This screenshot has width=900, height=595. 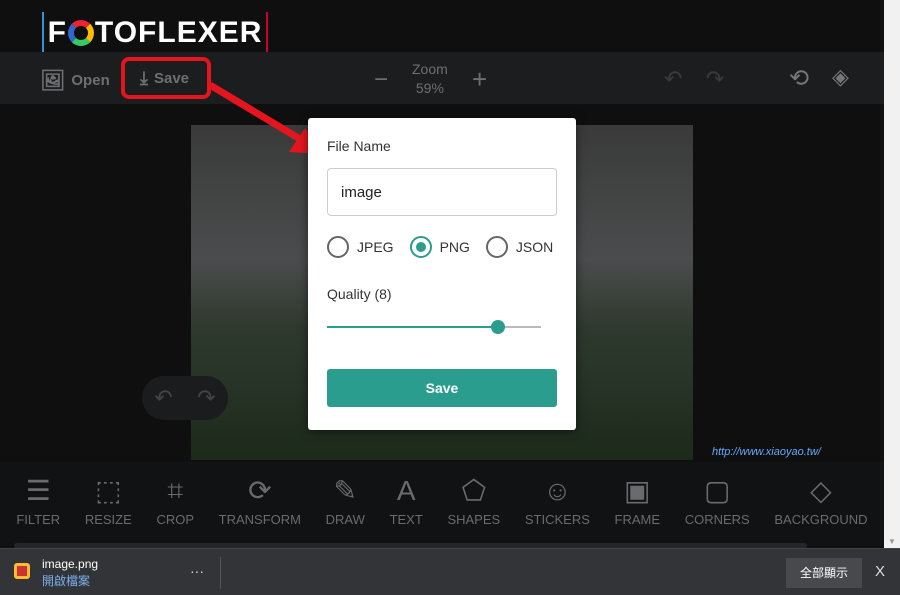 I want to click on tool-label: BACKGROUND, so click(x=821, y=519).